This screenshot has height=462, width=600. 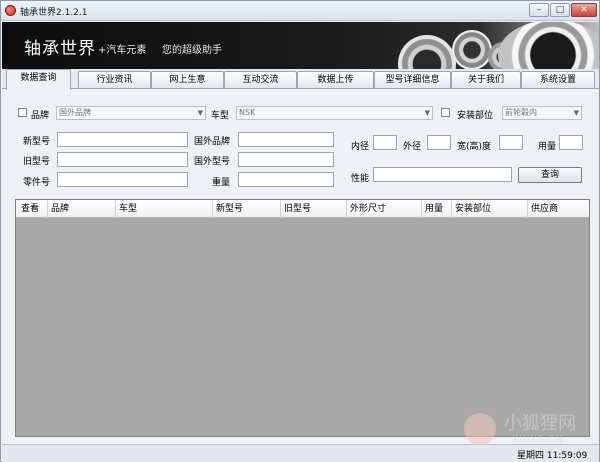 What do you see at coordinates (37, 162) in the screenshot?
I see `old-model-label: 旧型号` at bounding box center [37, 162].